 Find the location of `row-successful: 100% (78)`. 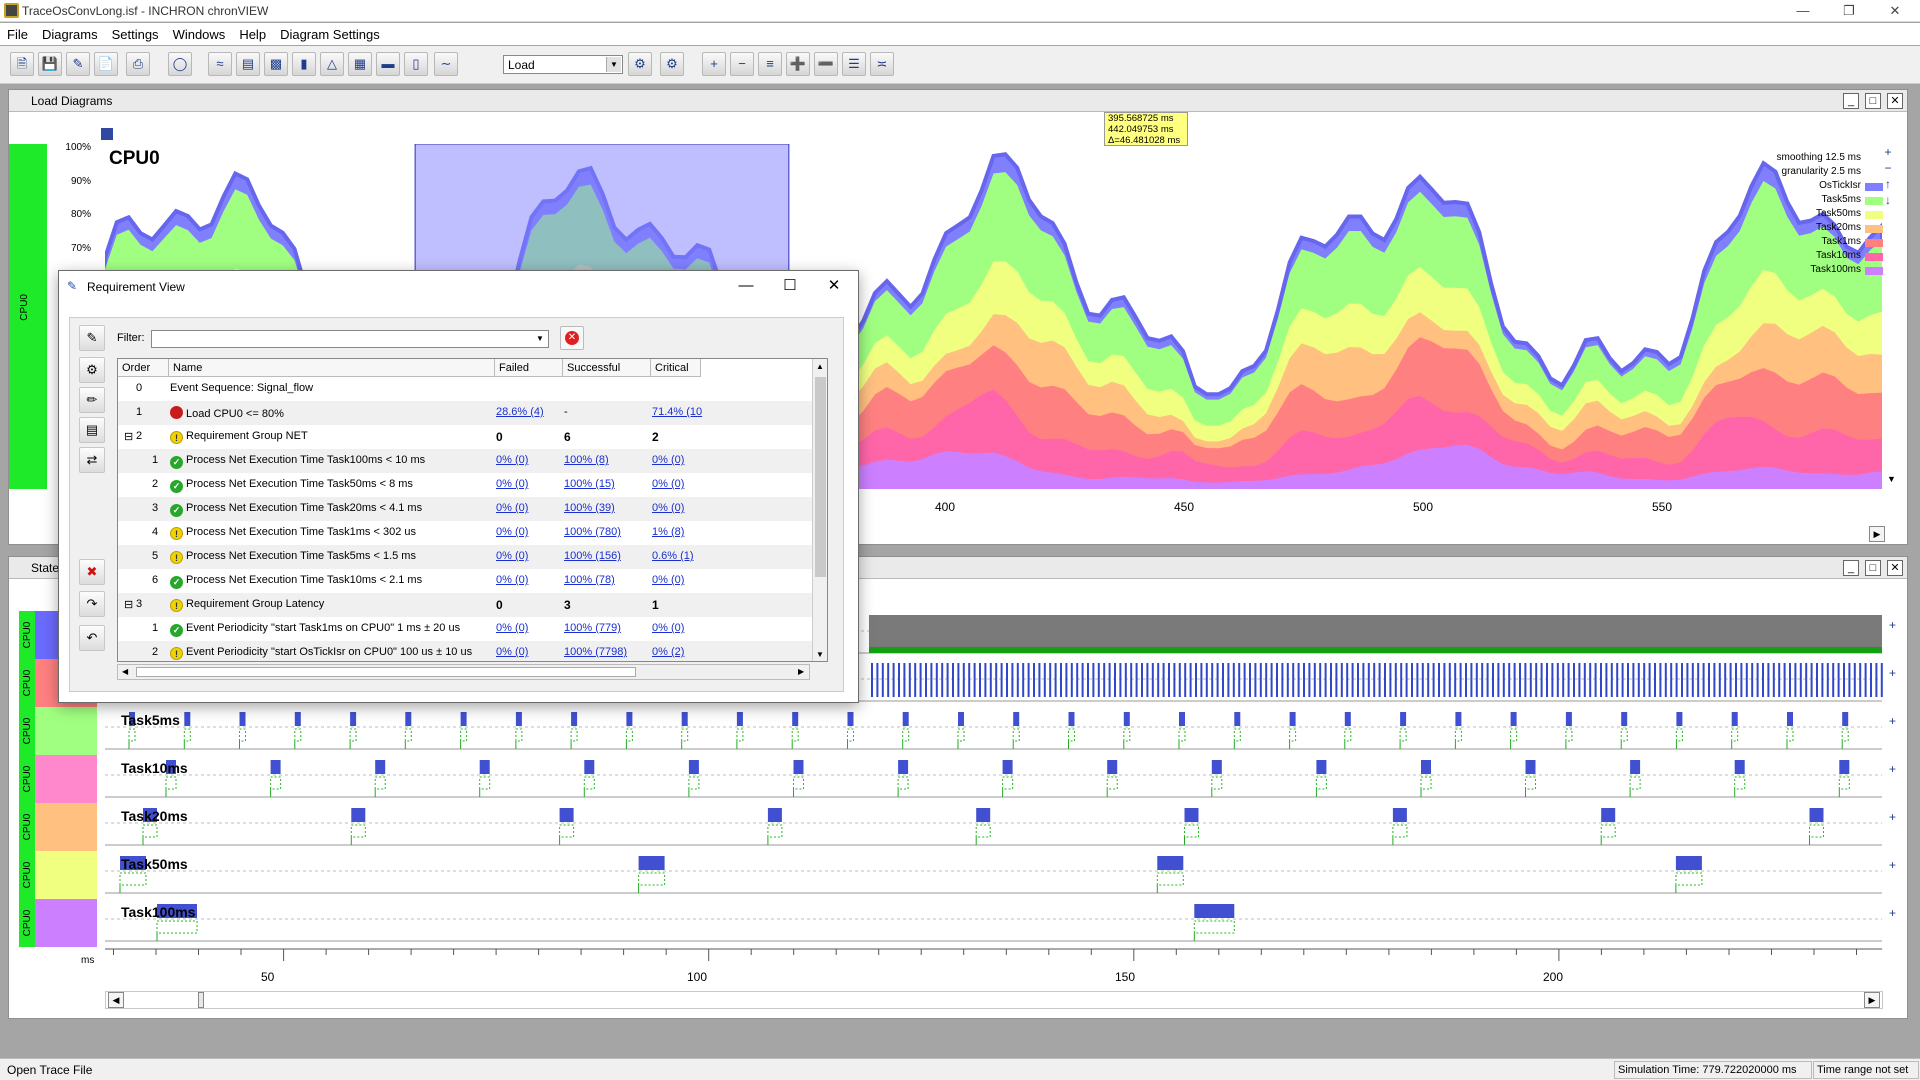

row-successful: 100% (78) is located at coordinates (589, 580).